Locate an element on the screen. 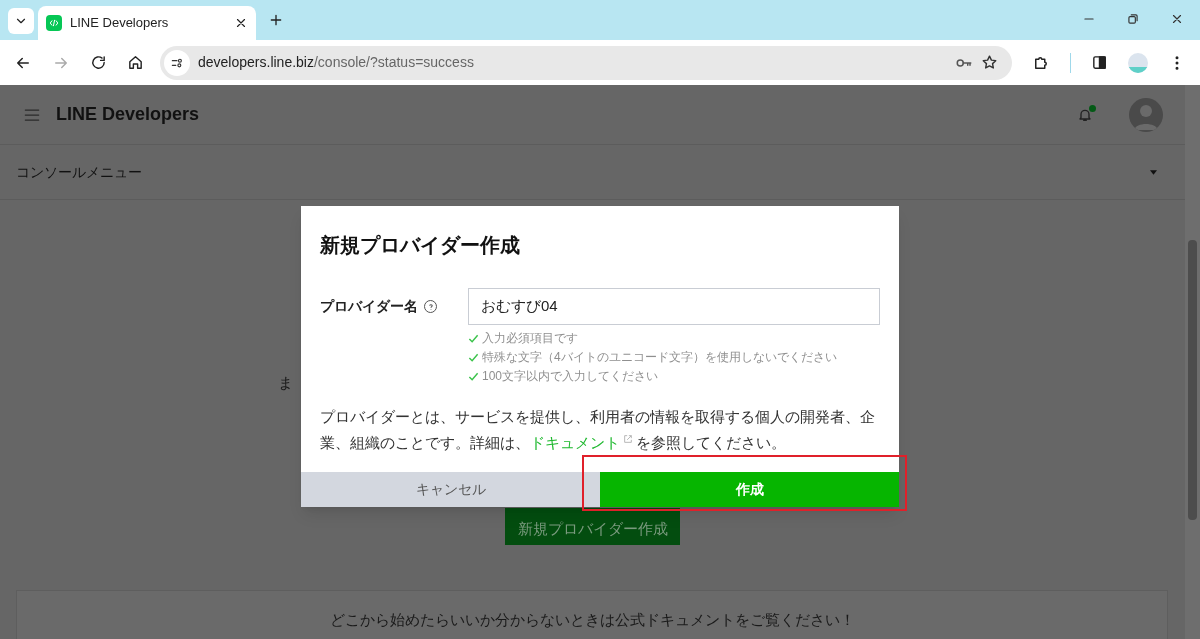 Image resolution: width=1200 pixels, height=639 pixels. site-info-icon is located at coordinates (177, 62).